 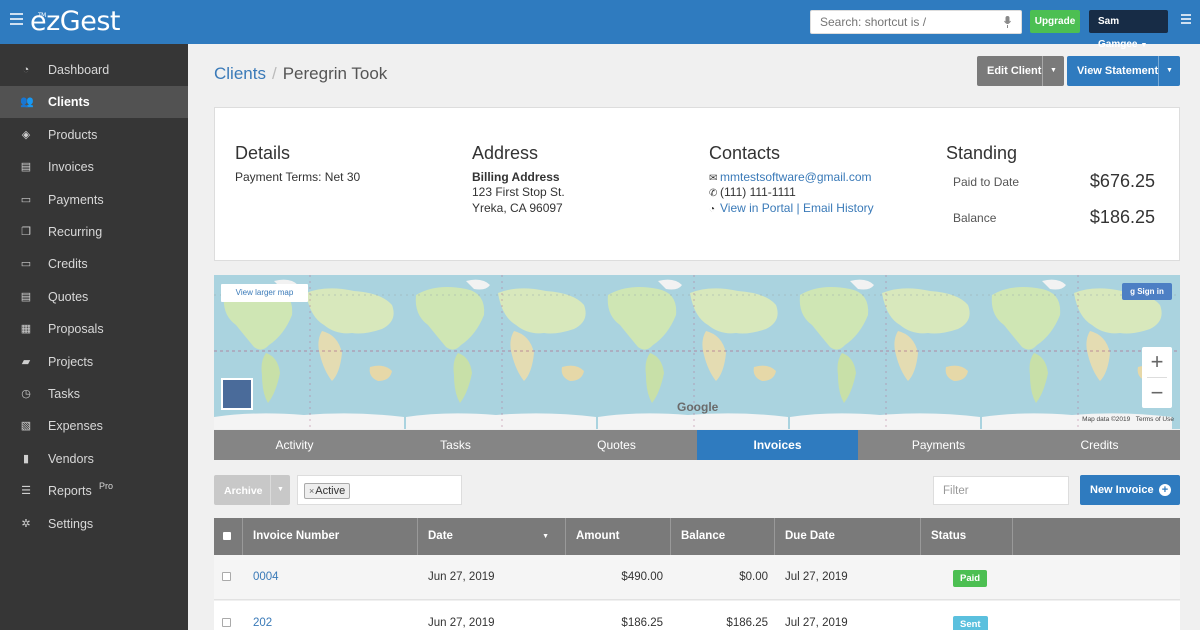 I want to click on tab-payments: Payments, so click(x=938, y=445).